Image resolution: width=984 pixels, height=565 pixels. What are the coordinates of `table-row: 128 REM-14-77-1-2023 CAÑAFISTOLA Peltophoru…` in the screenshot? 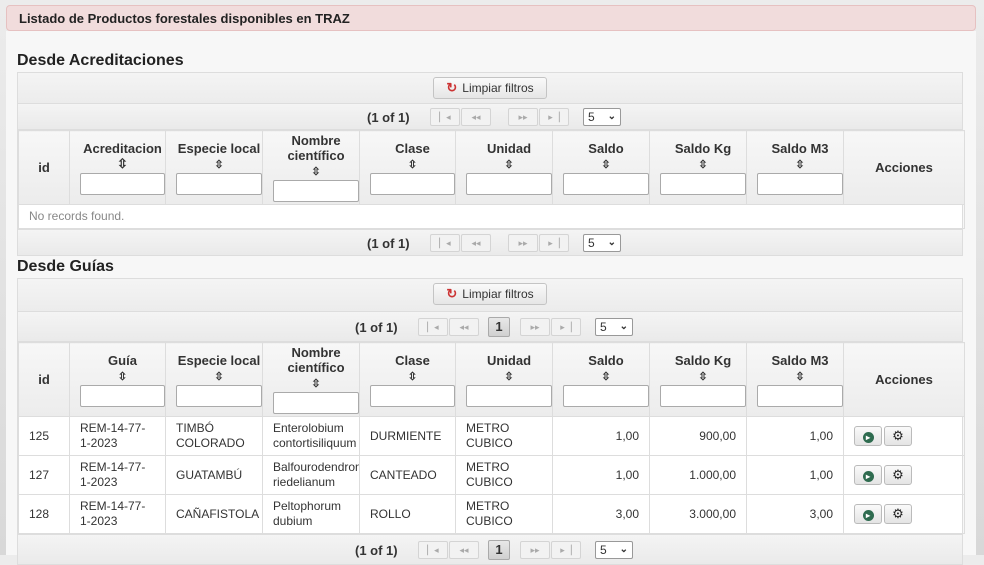 It's located at (491, 514).